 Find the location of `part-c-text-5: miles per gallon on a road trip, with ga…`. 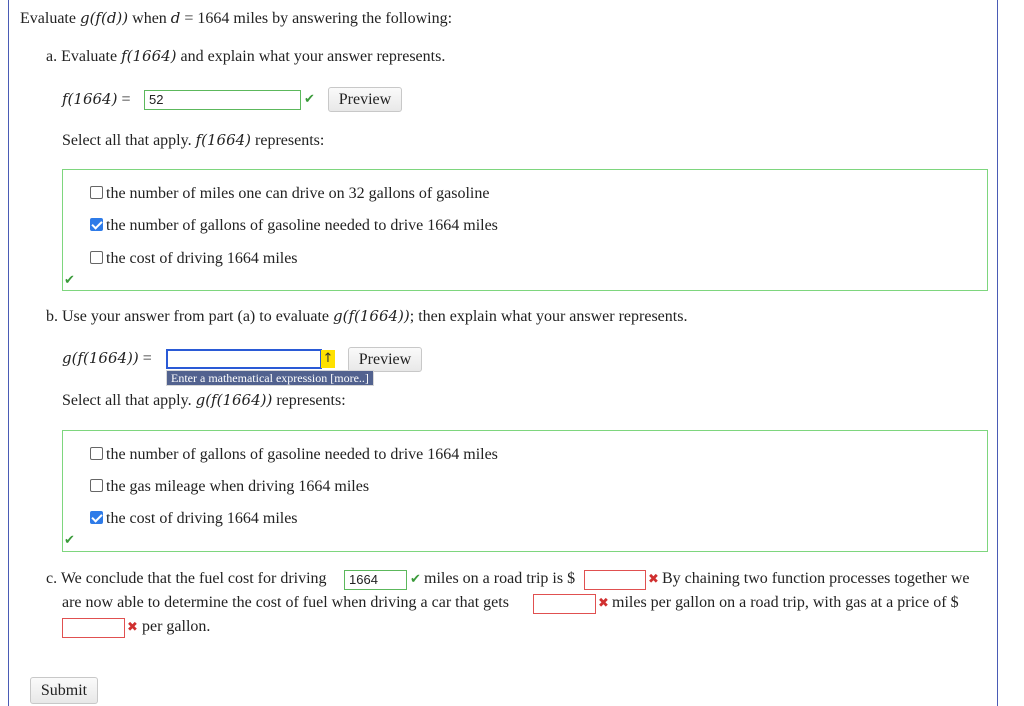

part-c-text-5: miles per gallon on a road trip, with ga… is located at coordinates (785, 602).